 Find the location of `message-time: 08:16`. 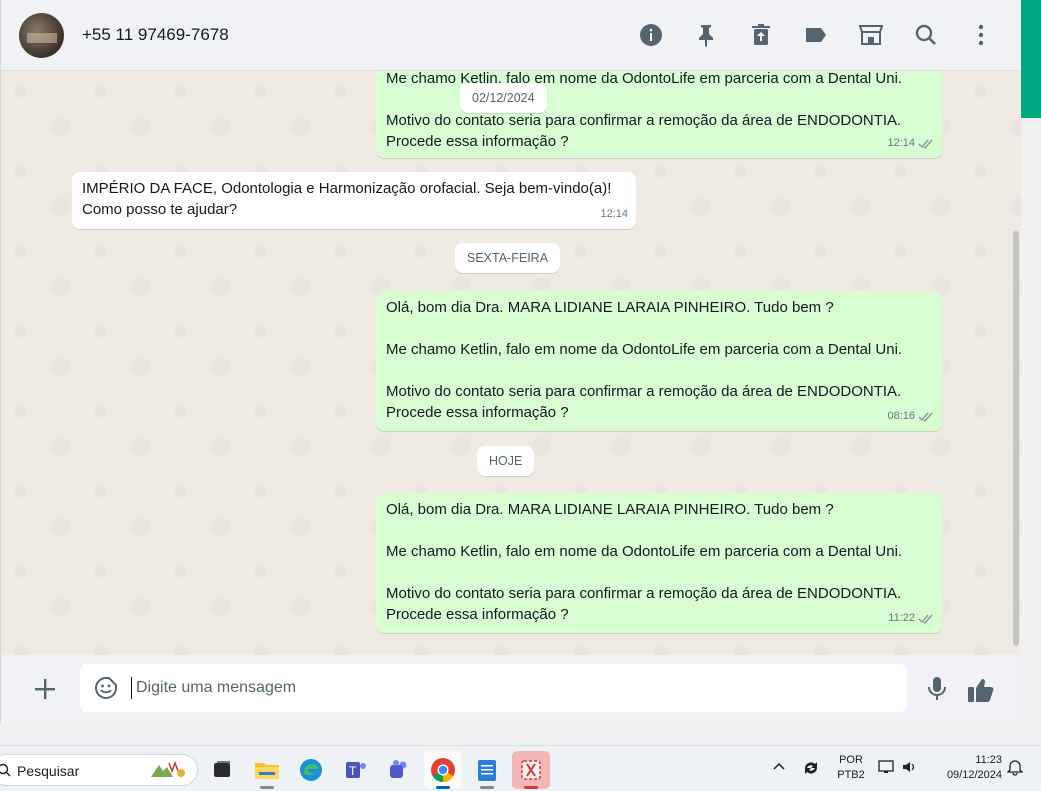

message-time: 08:16 is located at coordinates (901, 416).